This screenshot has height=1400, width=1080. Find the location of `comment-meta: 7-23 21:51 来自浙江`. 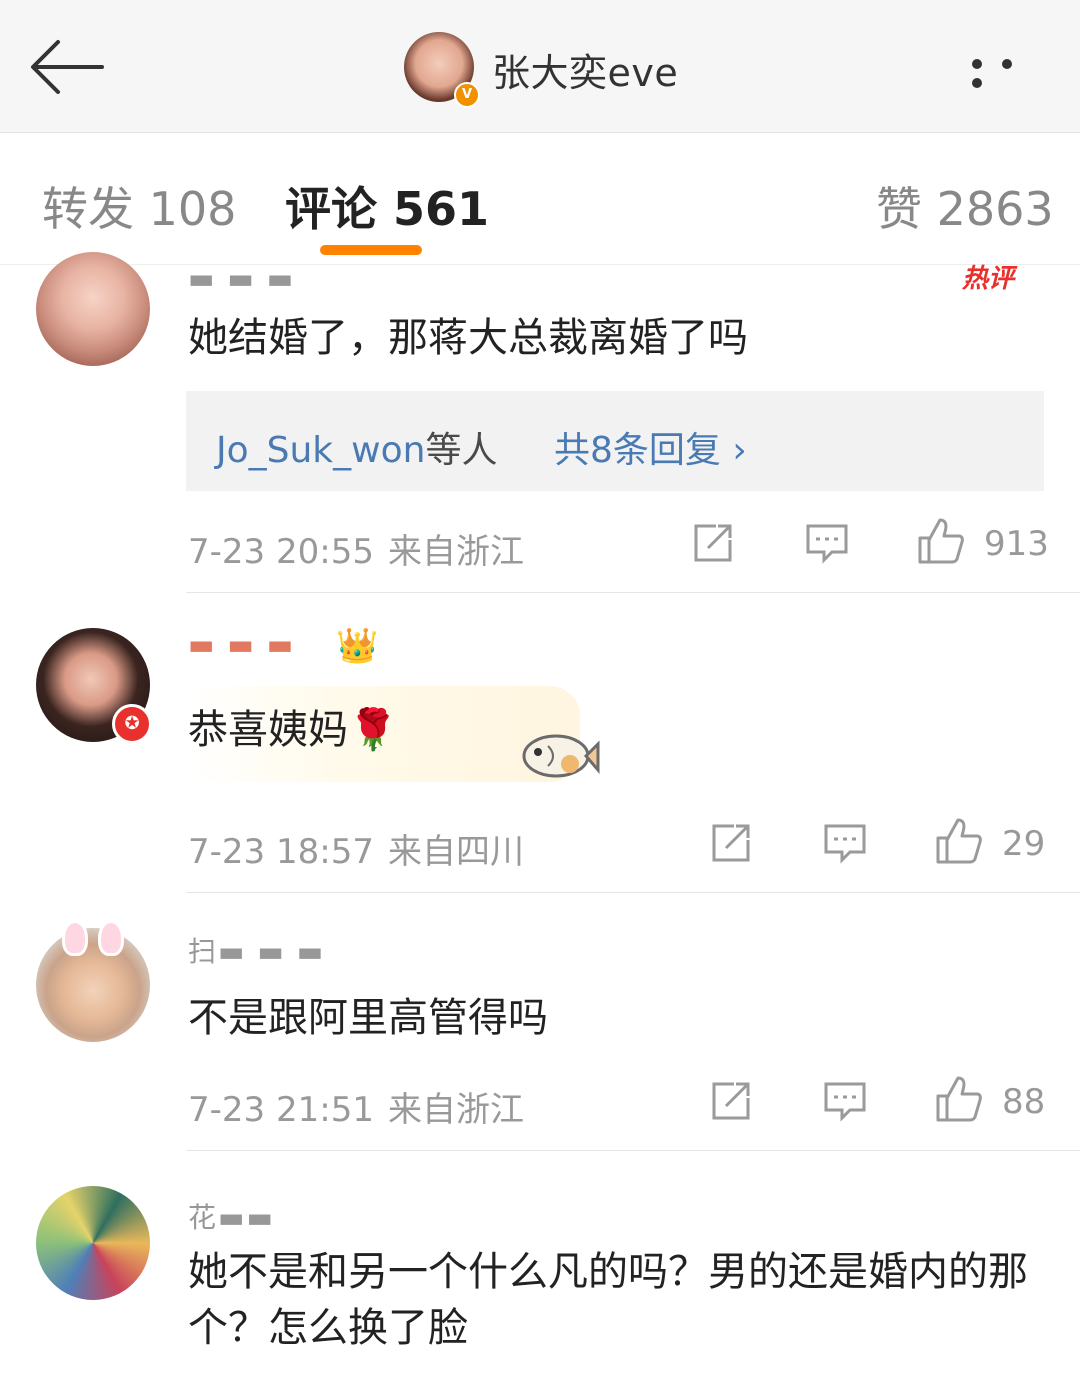

comment-meta: 7-23 21:51 来自浙江 is located at coordinates (356, 1106).